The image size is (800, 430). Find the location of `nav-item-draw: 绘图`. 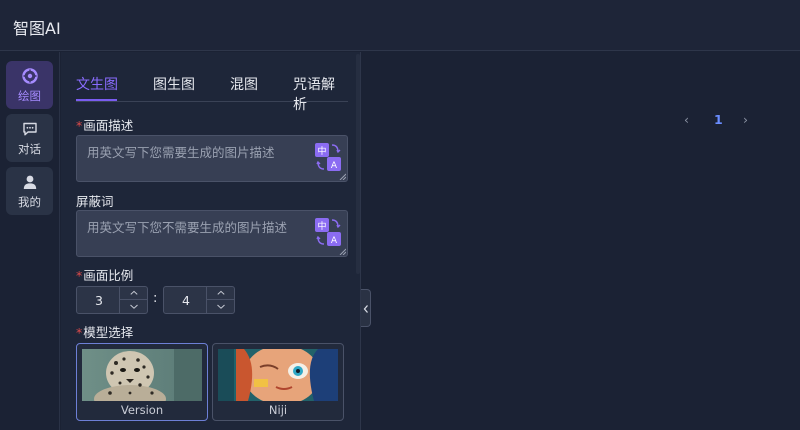

nav-item-draw: 绘图 is located at coordinates (29, 85).